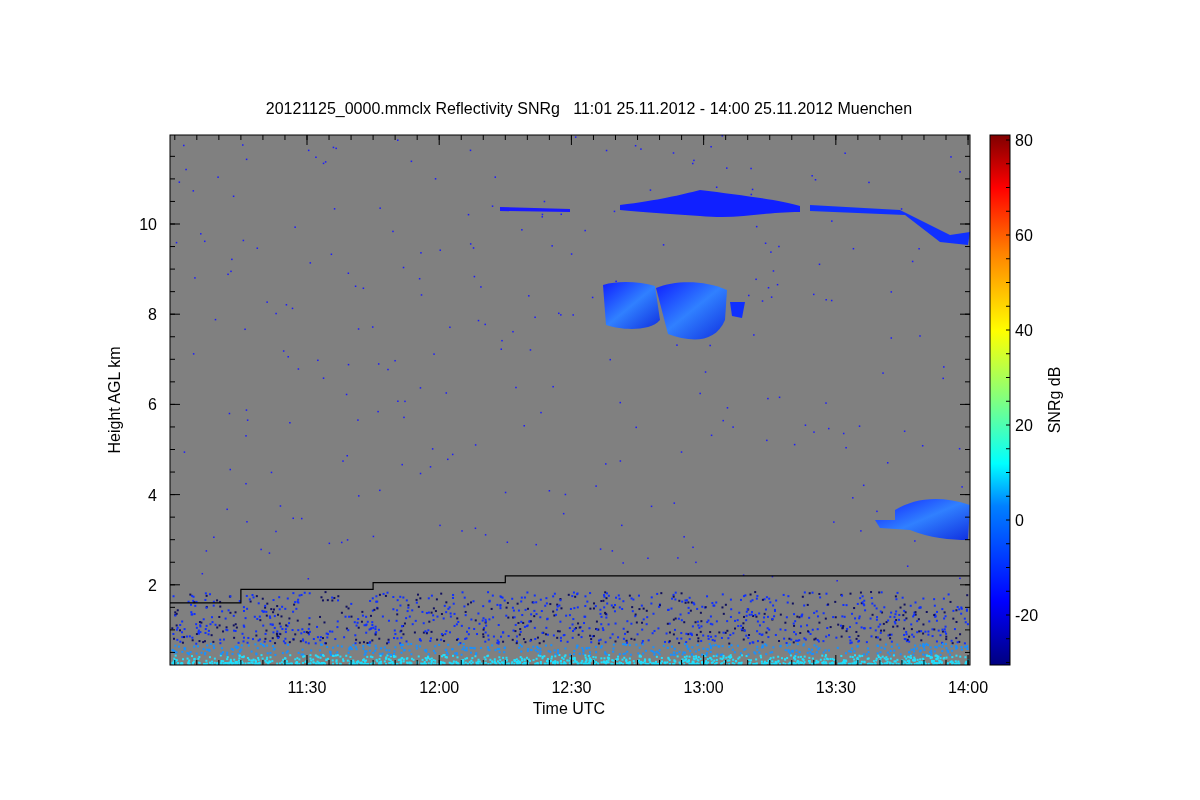 The width and height of the screenshot is (1200, 800). Describe the element at coordinates (307, 687) in the screenshot. I see `tick-label: 11:30` at that location.